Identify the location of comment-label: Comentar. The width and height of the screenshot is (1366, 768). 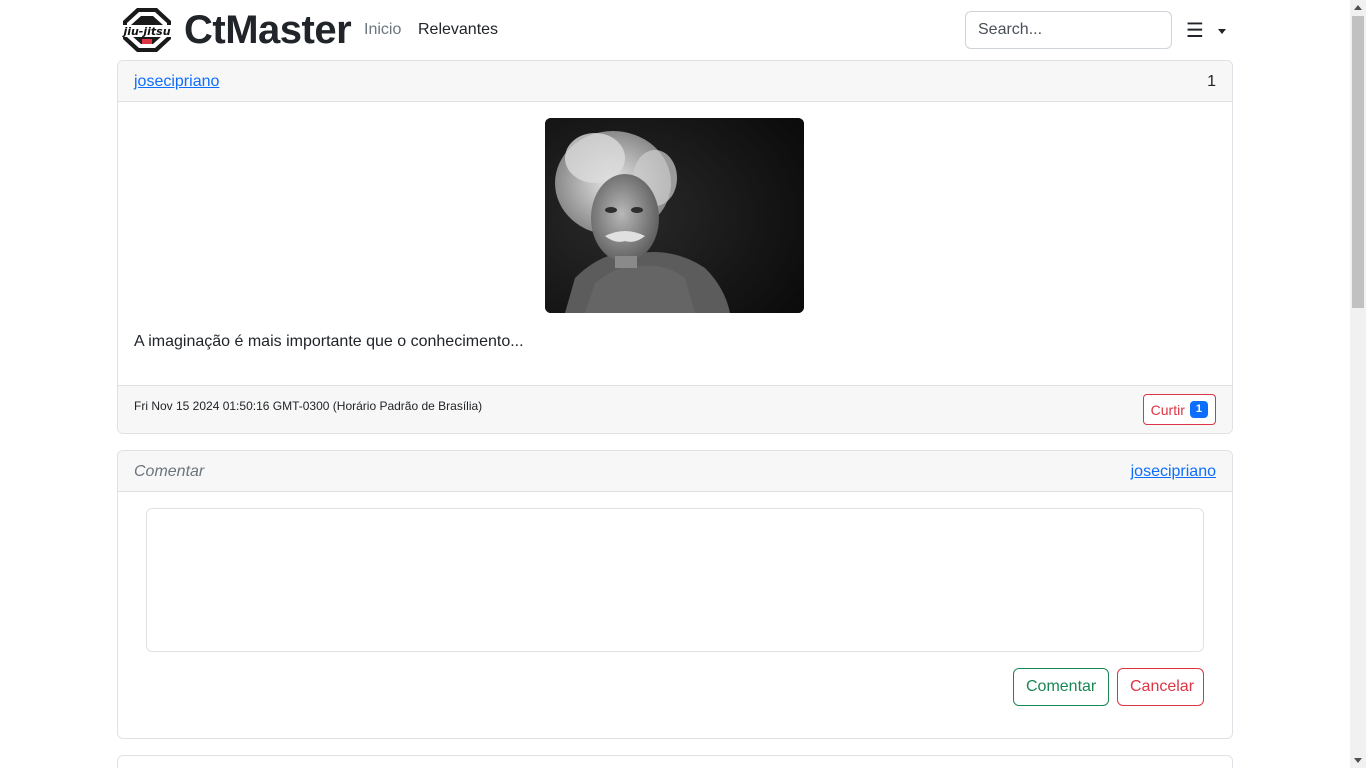
(169, 471).